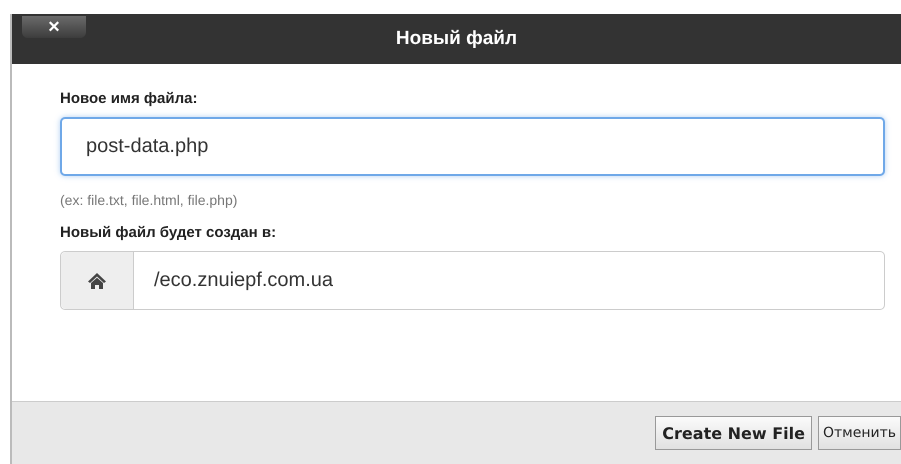 This screenshot has width=901, height=464. Describe the element at coordinates (472, 146) in the screenshot. I see `input-field: post-data.php` at that location.